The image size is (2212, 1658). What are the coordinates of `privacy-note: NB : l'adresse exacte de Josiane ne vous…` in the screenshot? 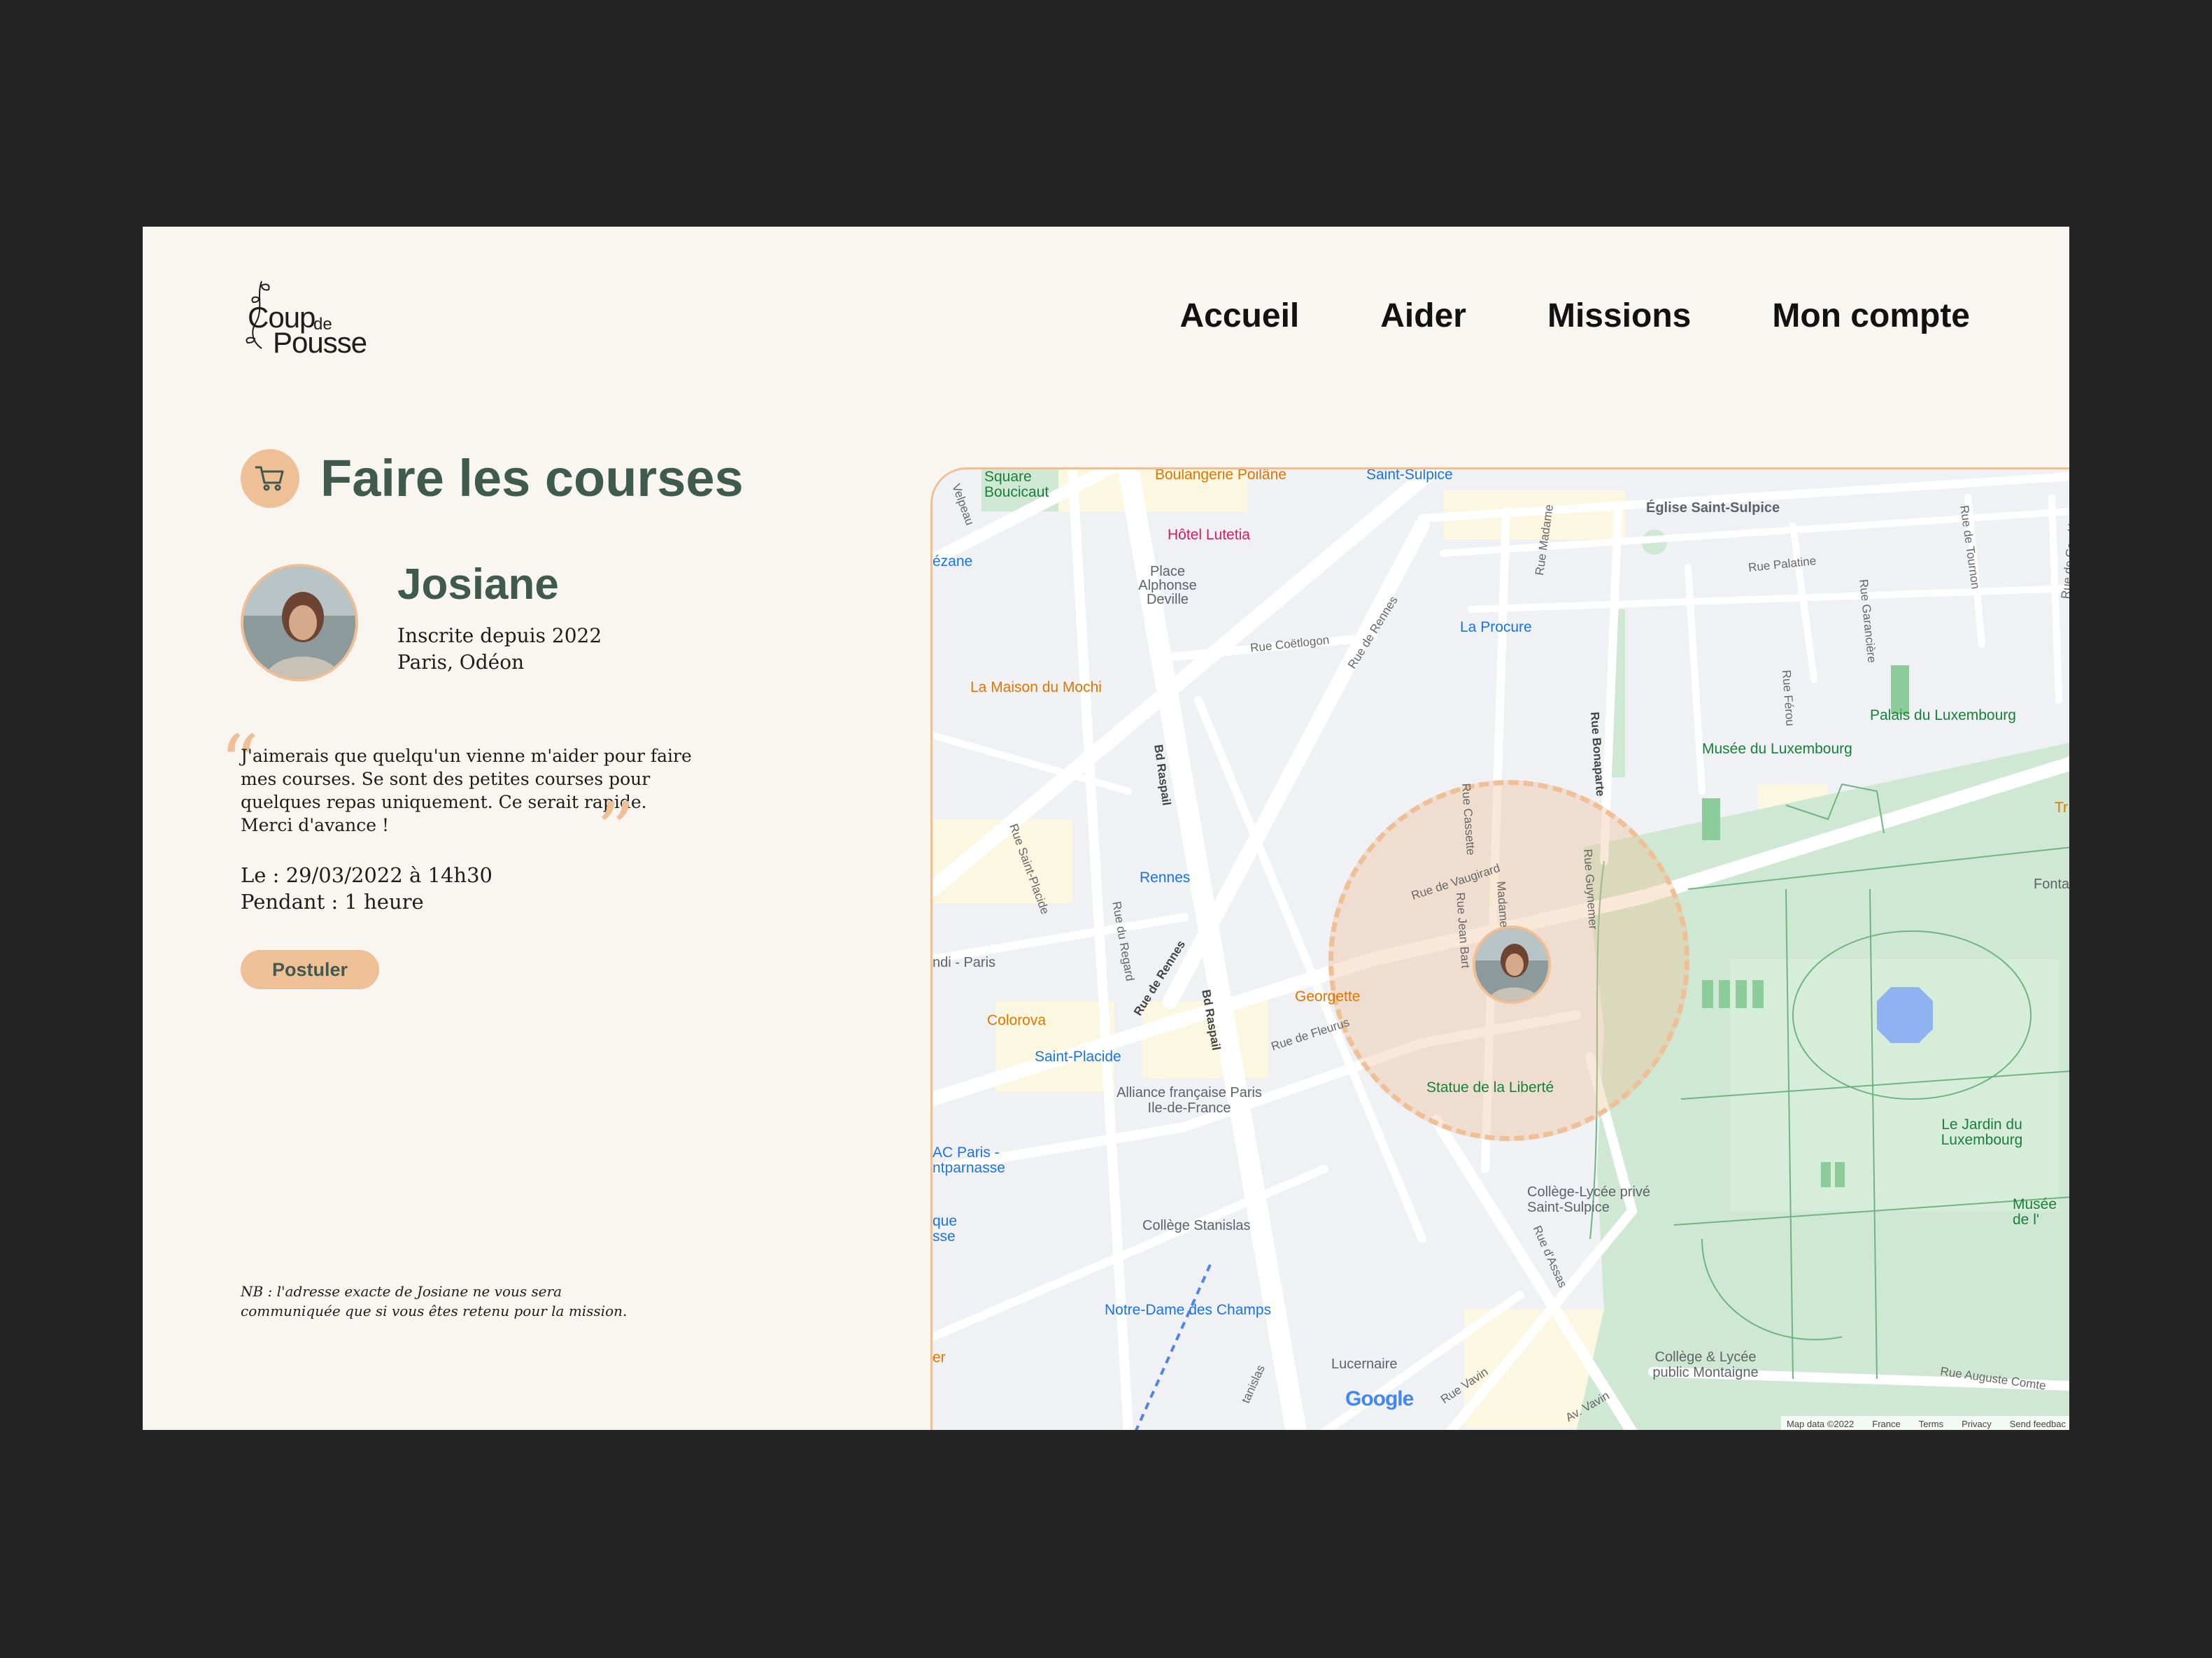 It's located at (434, 1301).